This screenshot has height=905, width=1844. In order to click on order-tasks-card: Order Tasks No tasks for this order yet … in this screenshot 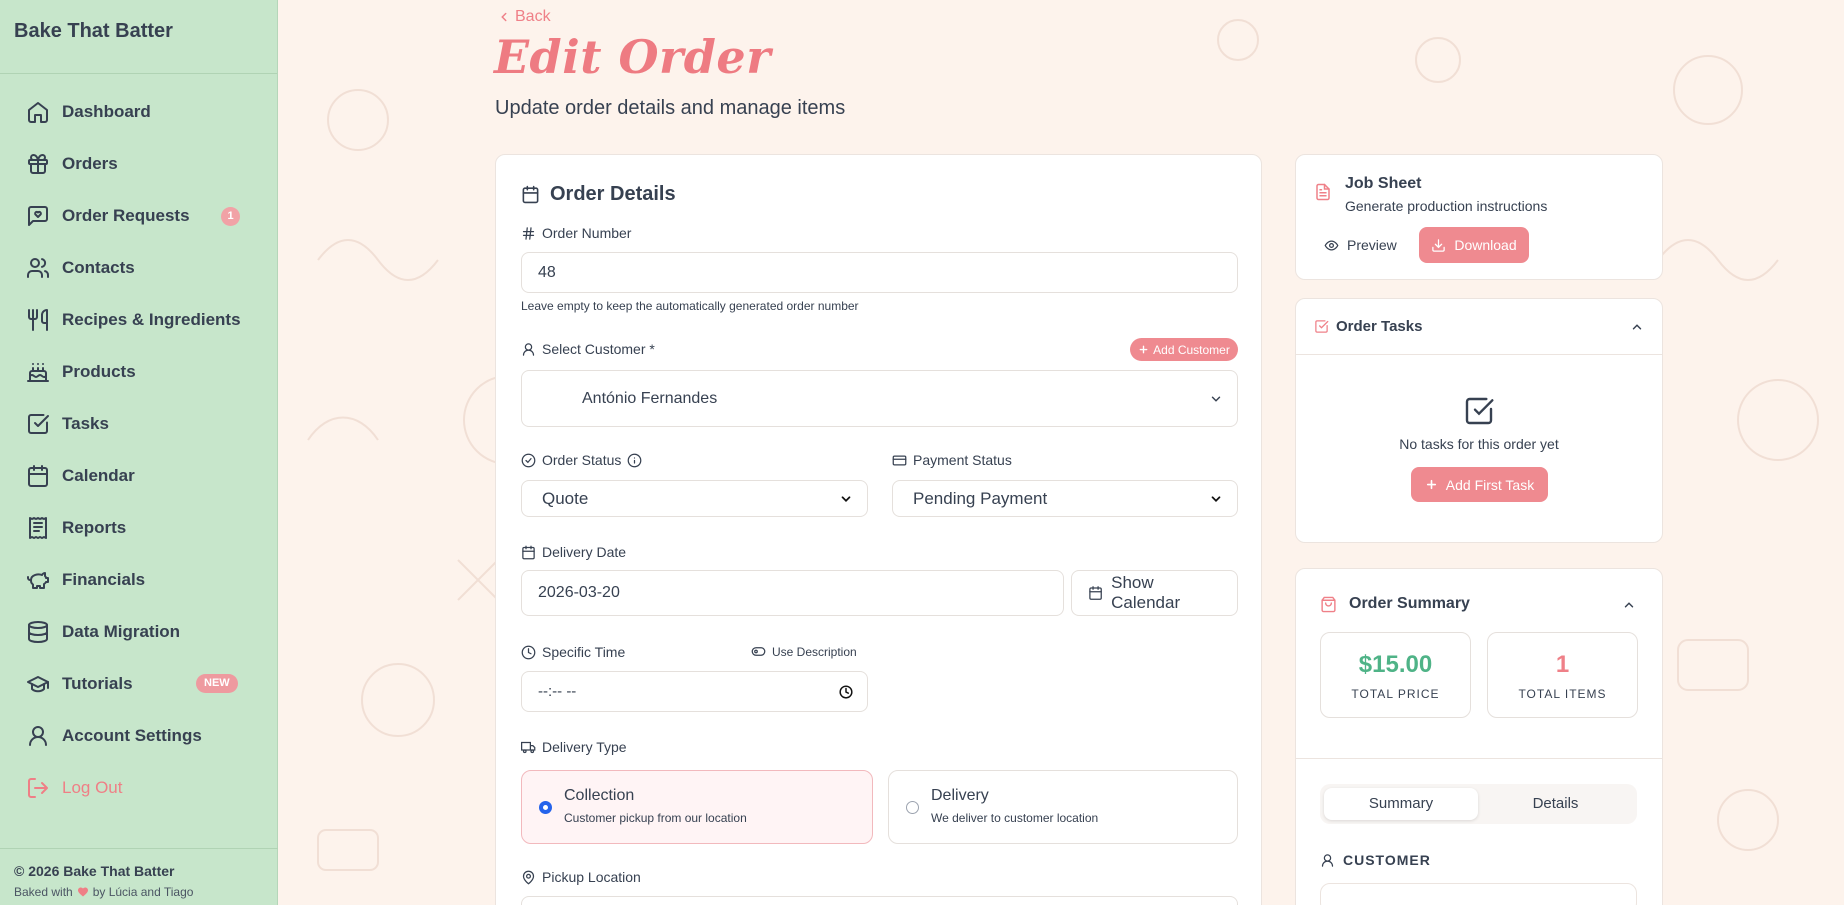, I will do `click(1479, 420)`.